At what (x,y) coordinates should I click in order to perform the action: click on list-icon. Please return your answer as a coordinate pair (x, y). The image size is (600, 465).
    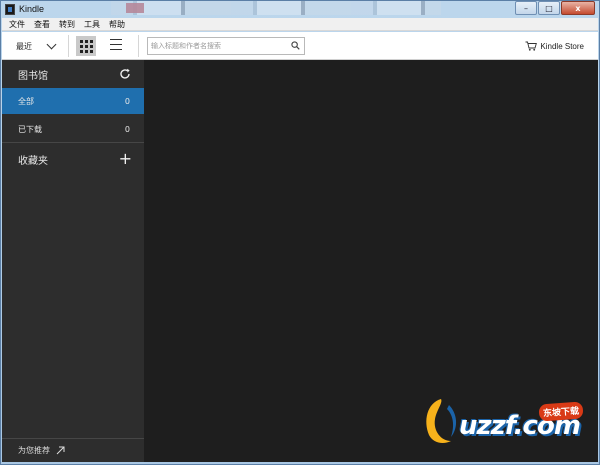
    Looking at the image, I should click on (116, 39).